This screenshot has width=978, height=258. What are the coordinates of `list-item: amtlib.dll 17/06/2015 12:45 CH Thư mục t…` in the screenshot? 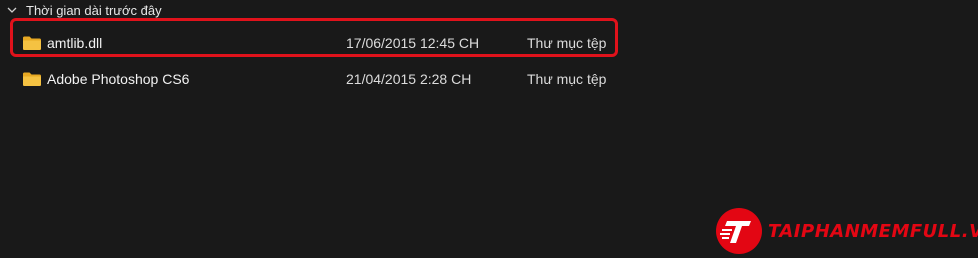 It's located at (318, 43).